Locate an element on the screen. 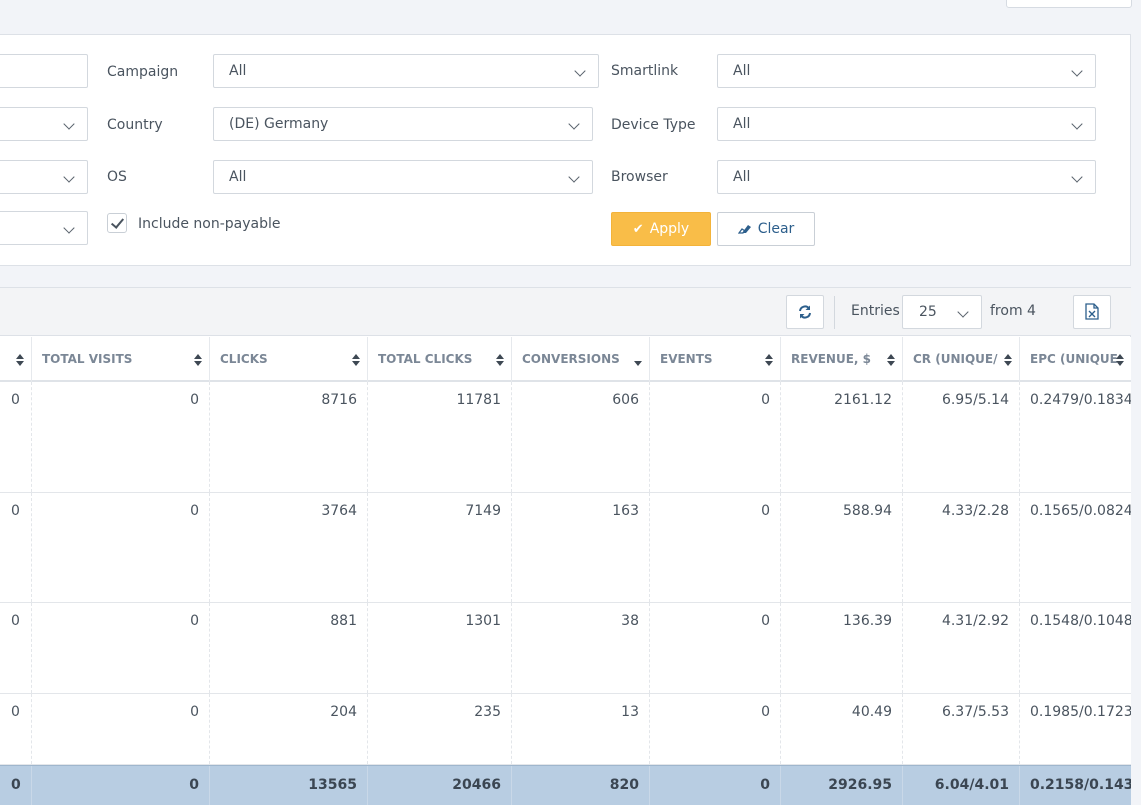 The width and height of the screenshot is (1141, 805). table-cell: 4.31/2.92 is located at coordinates (960, 648).